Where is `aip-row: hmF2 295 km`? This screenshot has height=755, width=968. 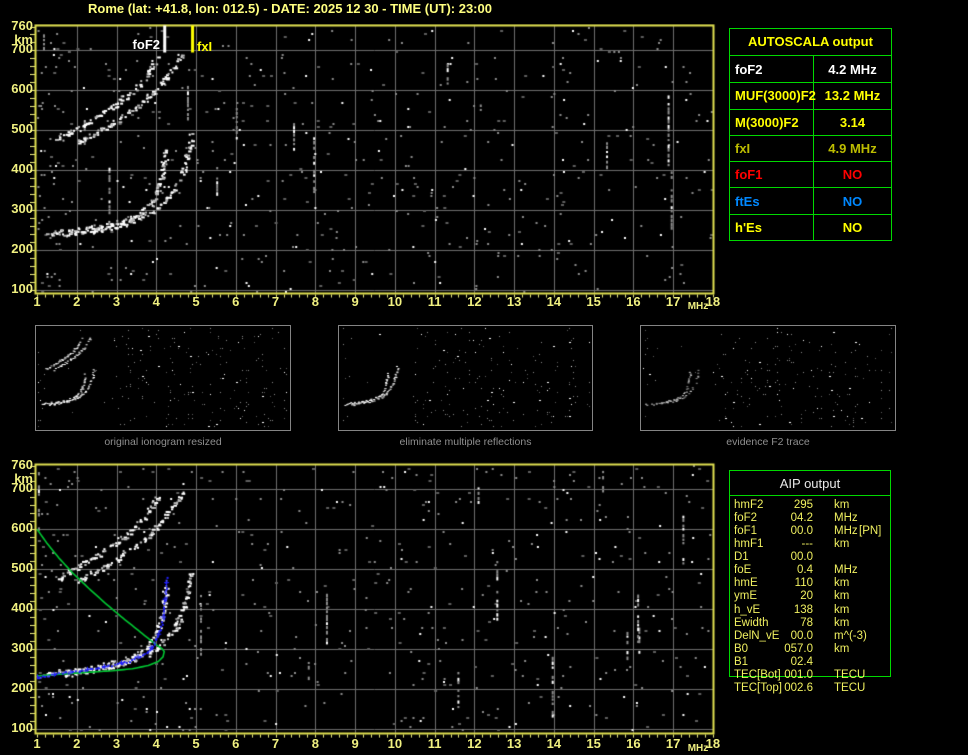
aip-row: hmF2 295 km is located at coordinates (813, 505).